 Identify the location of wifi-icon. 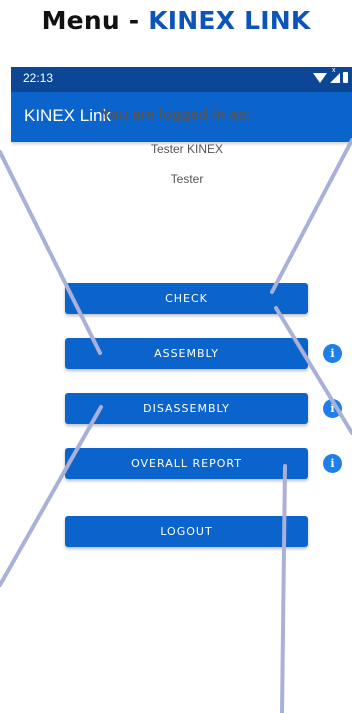
(320, 77).